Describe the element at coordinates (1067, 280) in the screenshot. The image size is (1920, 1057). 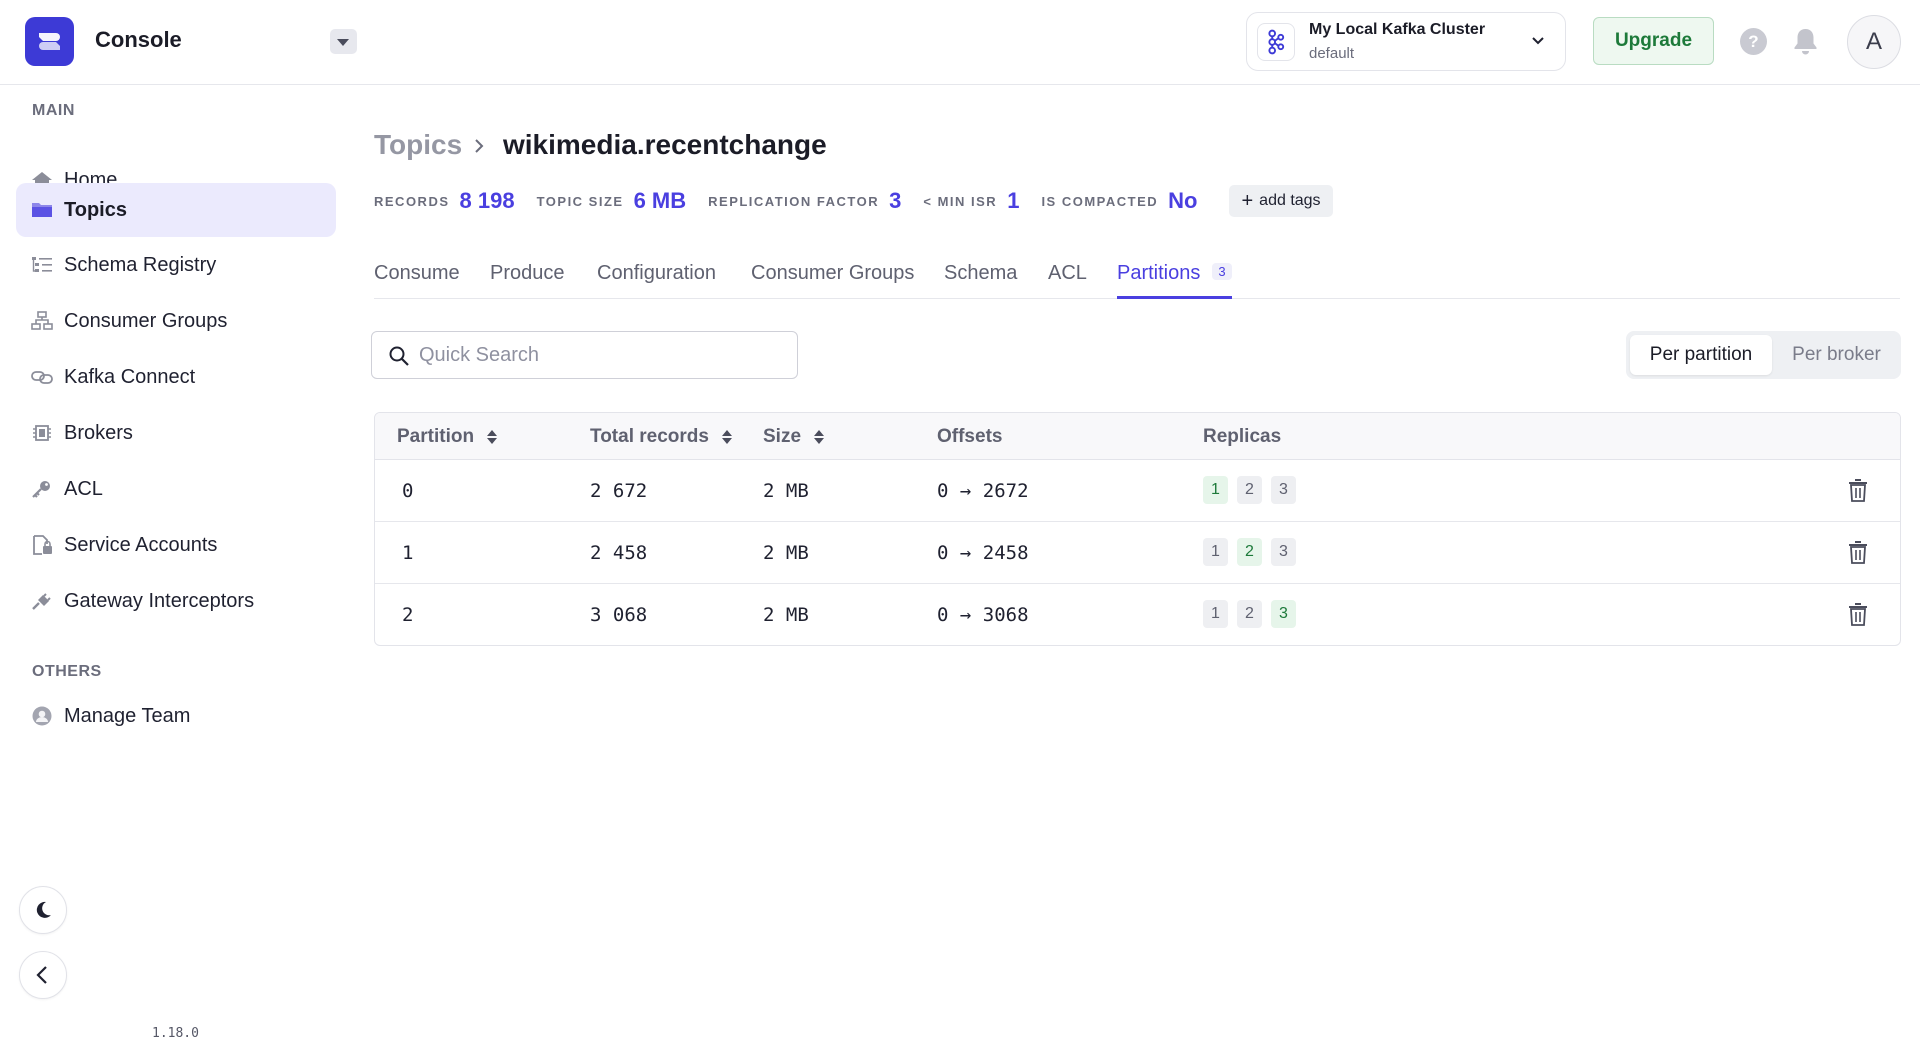
I see `tab-acl: ACL` at that location.